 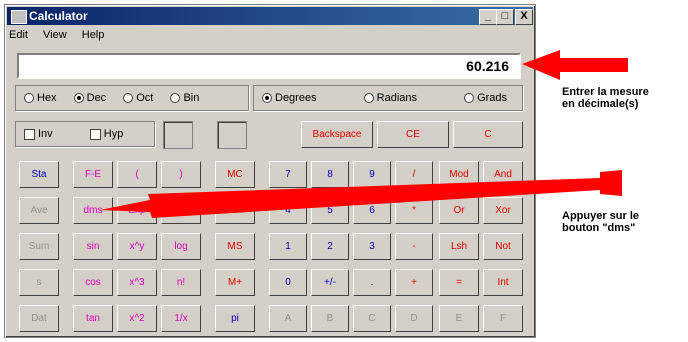 I want to click on arrow-to-dms, so click(x=350, y=198).